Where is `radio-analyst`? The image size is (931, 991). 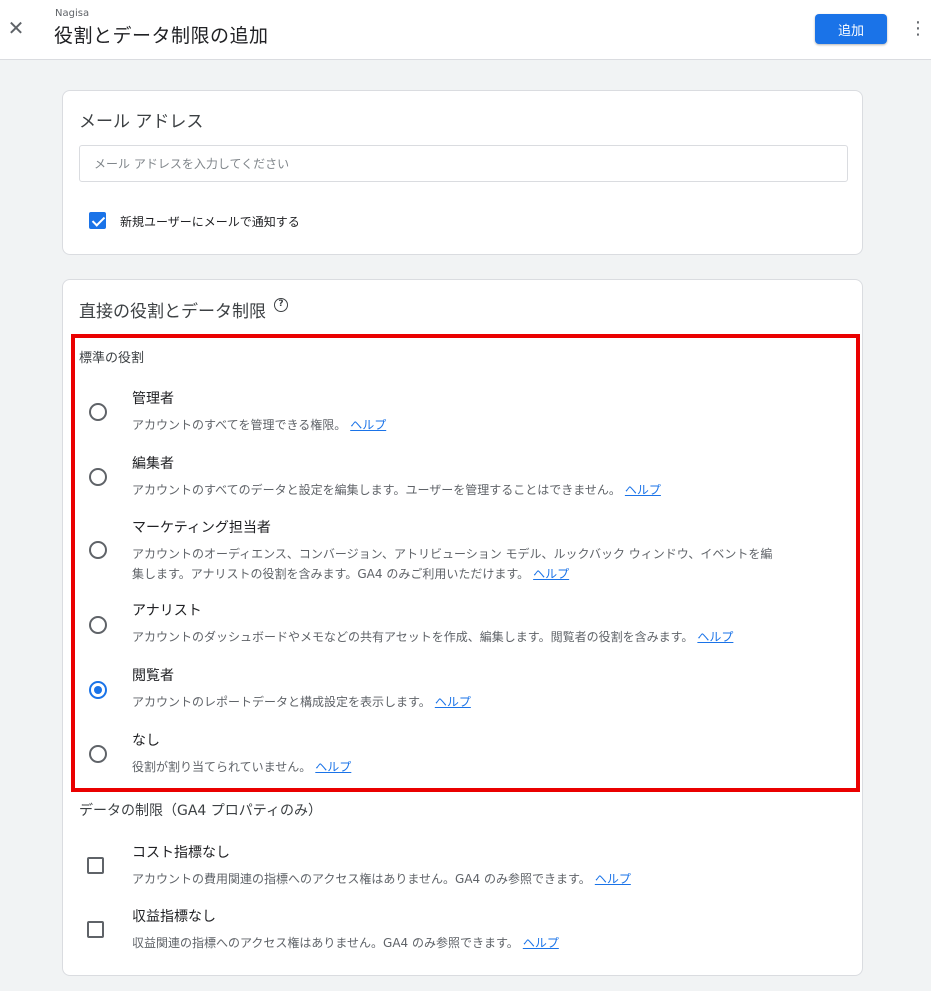
radio-analyst is located at coordinates (98, 625).